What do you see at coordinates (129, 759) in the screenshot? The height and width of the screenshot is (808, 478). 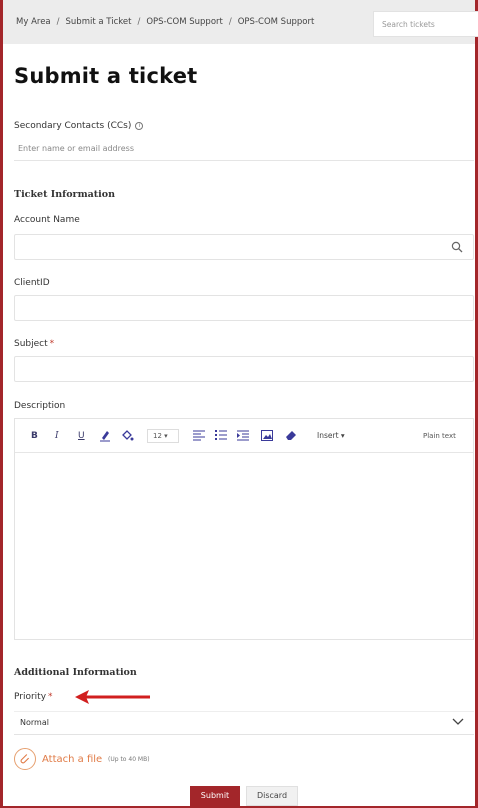 I see `attach-size-note: (Up to 40 MB)` at bounding box center [129, 759].